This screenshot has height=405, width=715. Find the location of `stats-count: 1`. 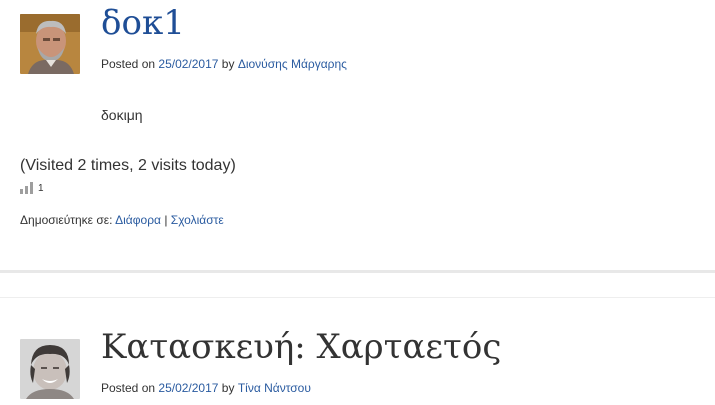

stats-count: 1 is located at coordinates (41, 188).